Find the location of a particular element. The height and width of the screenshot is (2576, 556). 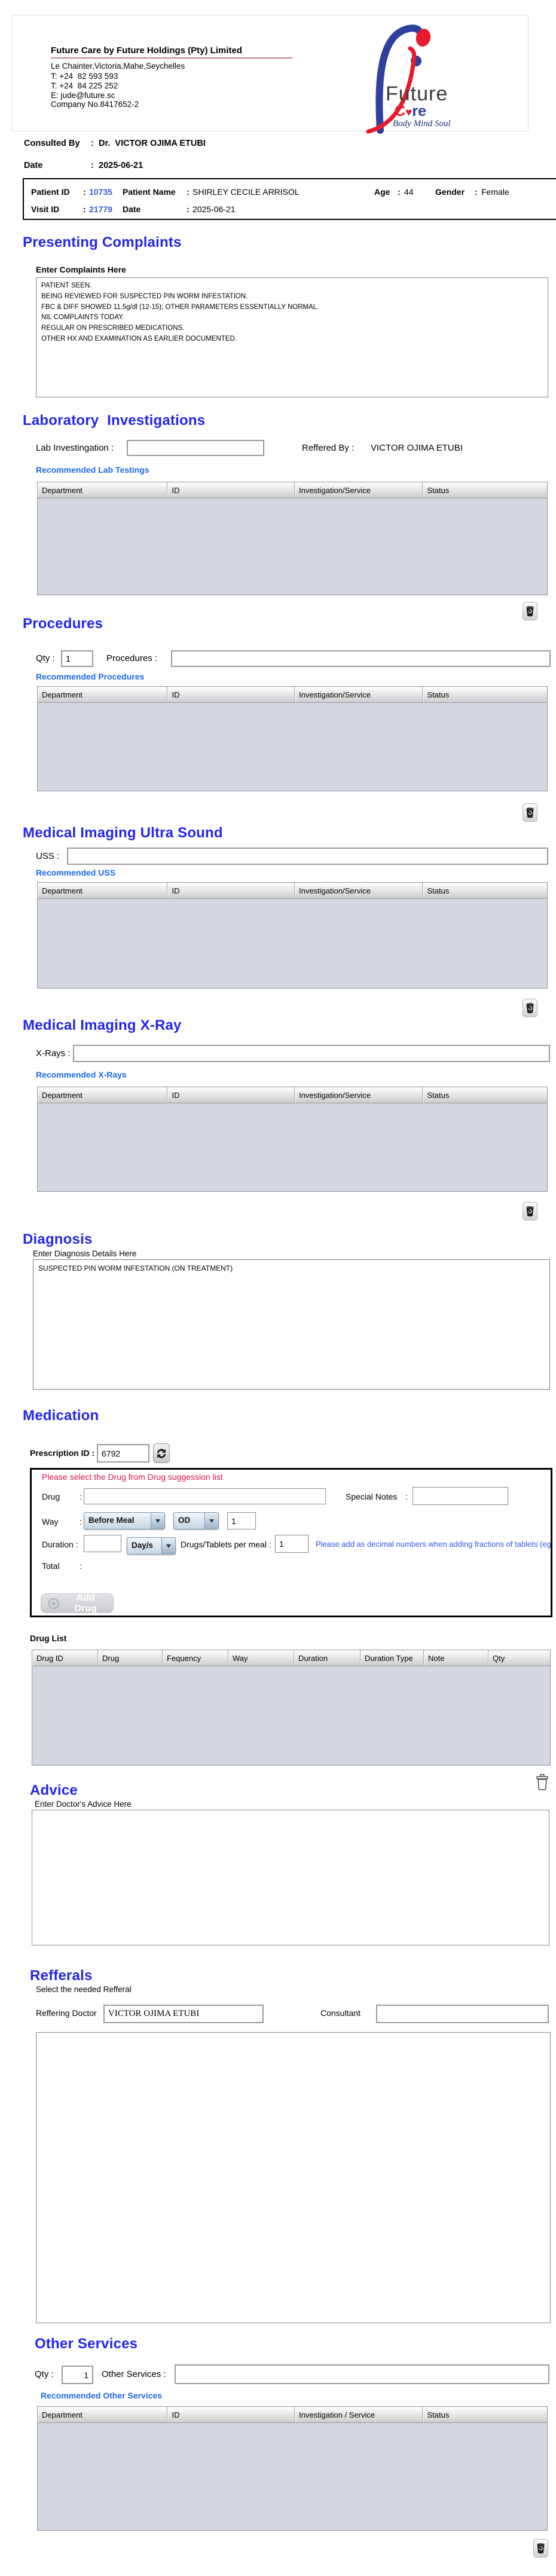

prescription-id-label: Prescription ID : is located at coordinates (63, 1453).